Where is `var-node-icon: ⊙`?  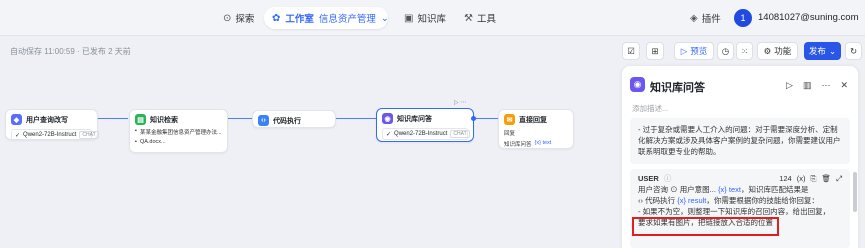 var-node-icon: ⊙ is located at coordinates (674, 189).